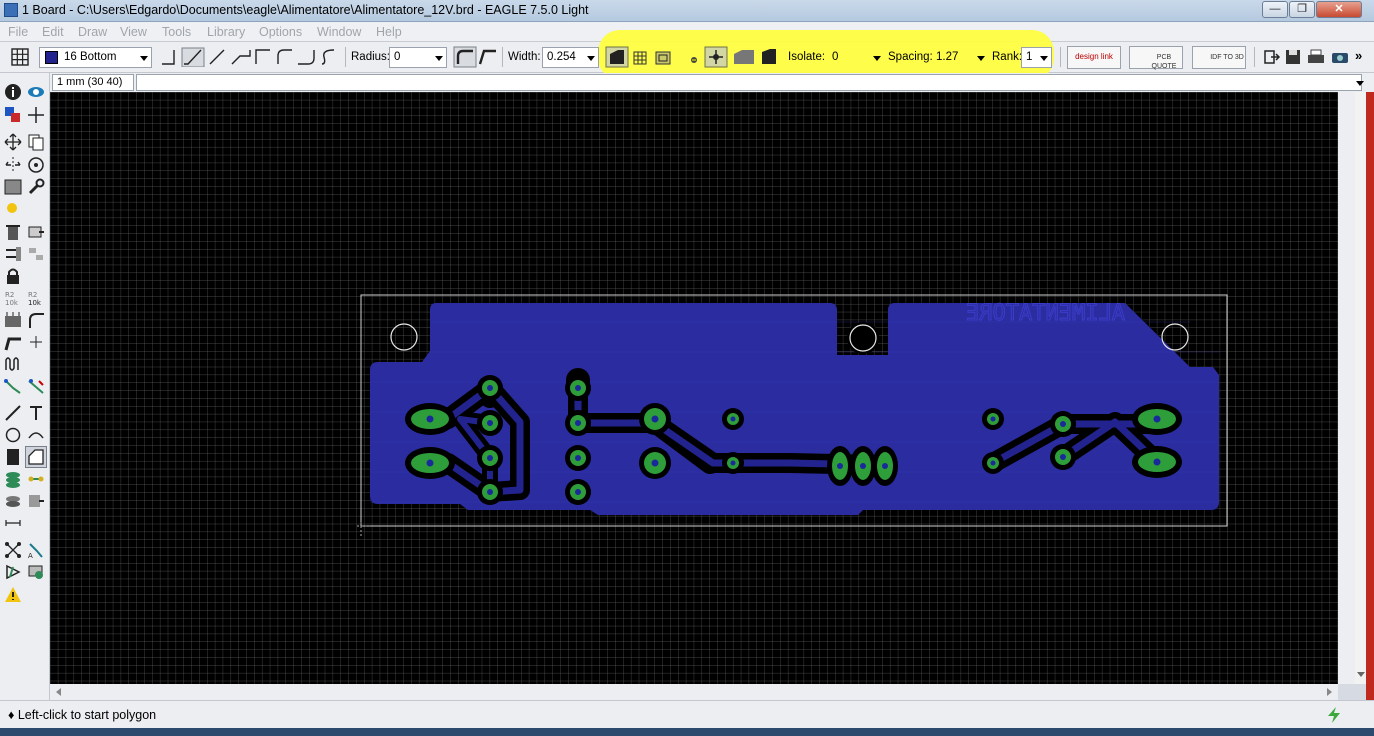 The image size is (1374, 736). I want to click on display-layers-icon, so click(13, 115).